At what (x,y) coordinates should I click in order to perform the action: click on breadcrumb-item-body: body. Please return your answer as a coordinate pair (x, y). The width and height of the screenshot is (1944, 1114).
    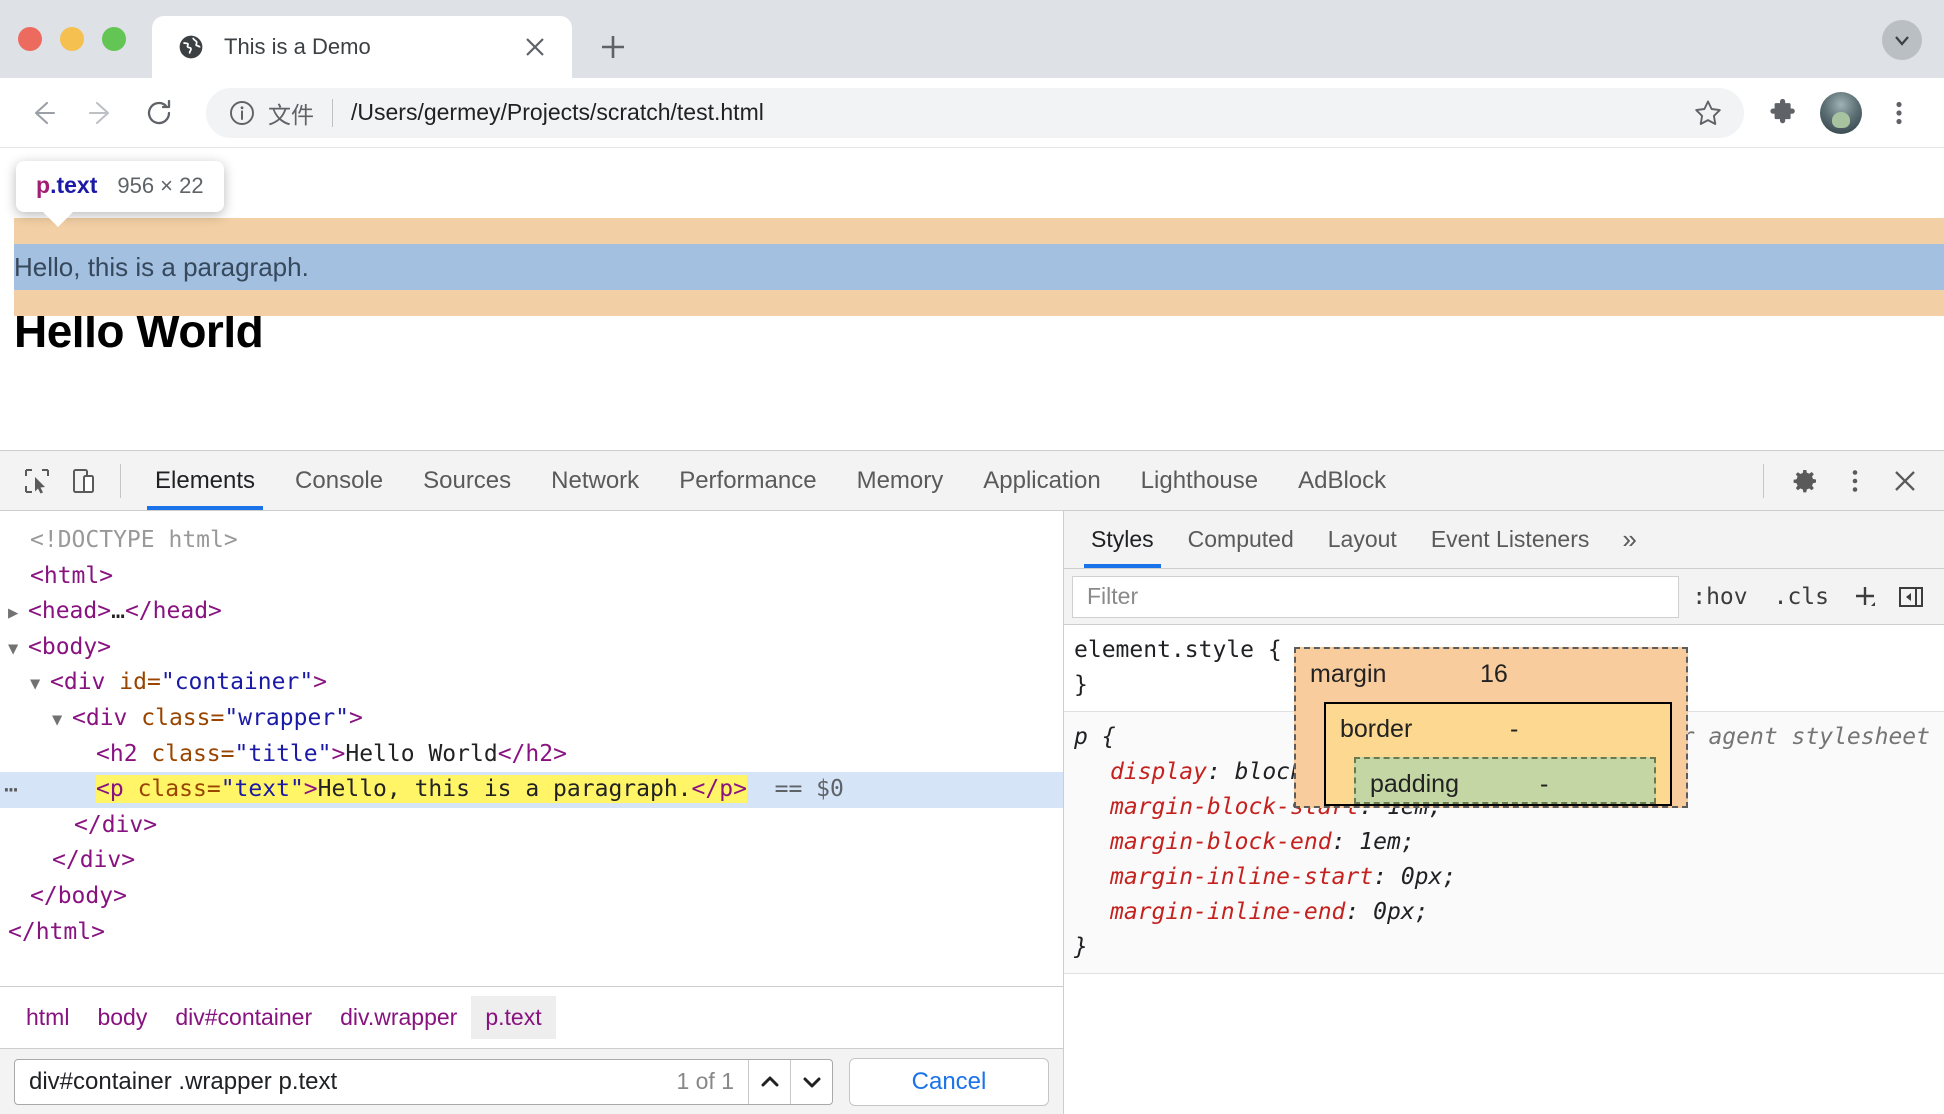
    Looking at the image, I should click on (122, 1017).